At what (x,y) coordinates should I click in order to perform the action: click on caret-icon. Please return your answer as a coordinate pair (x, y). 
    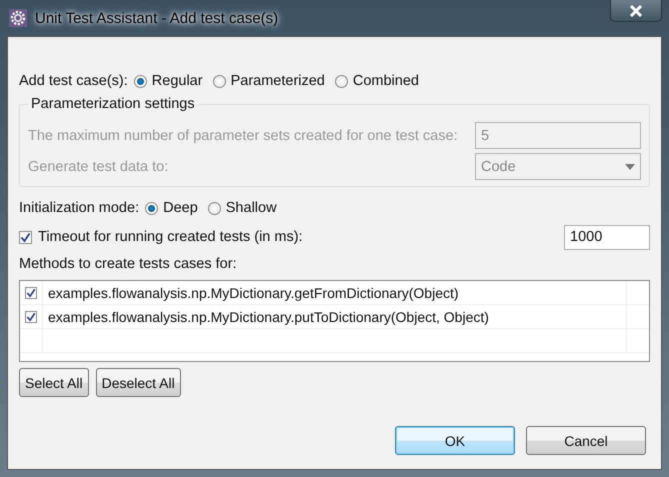
    Looking at the image, I should click on (630, 167).